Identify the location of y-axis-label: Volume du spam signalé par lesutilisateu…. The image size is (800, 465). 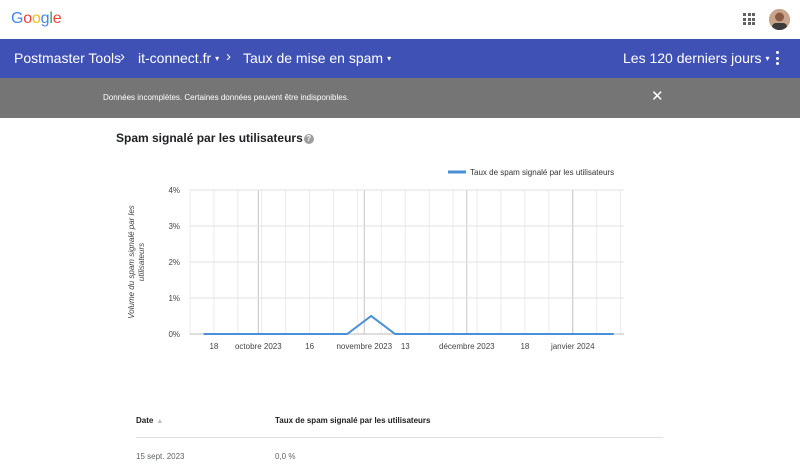
(136, 262).